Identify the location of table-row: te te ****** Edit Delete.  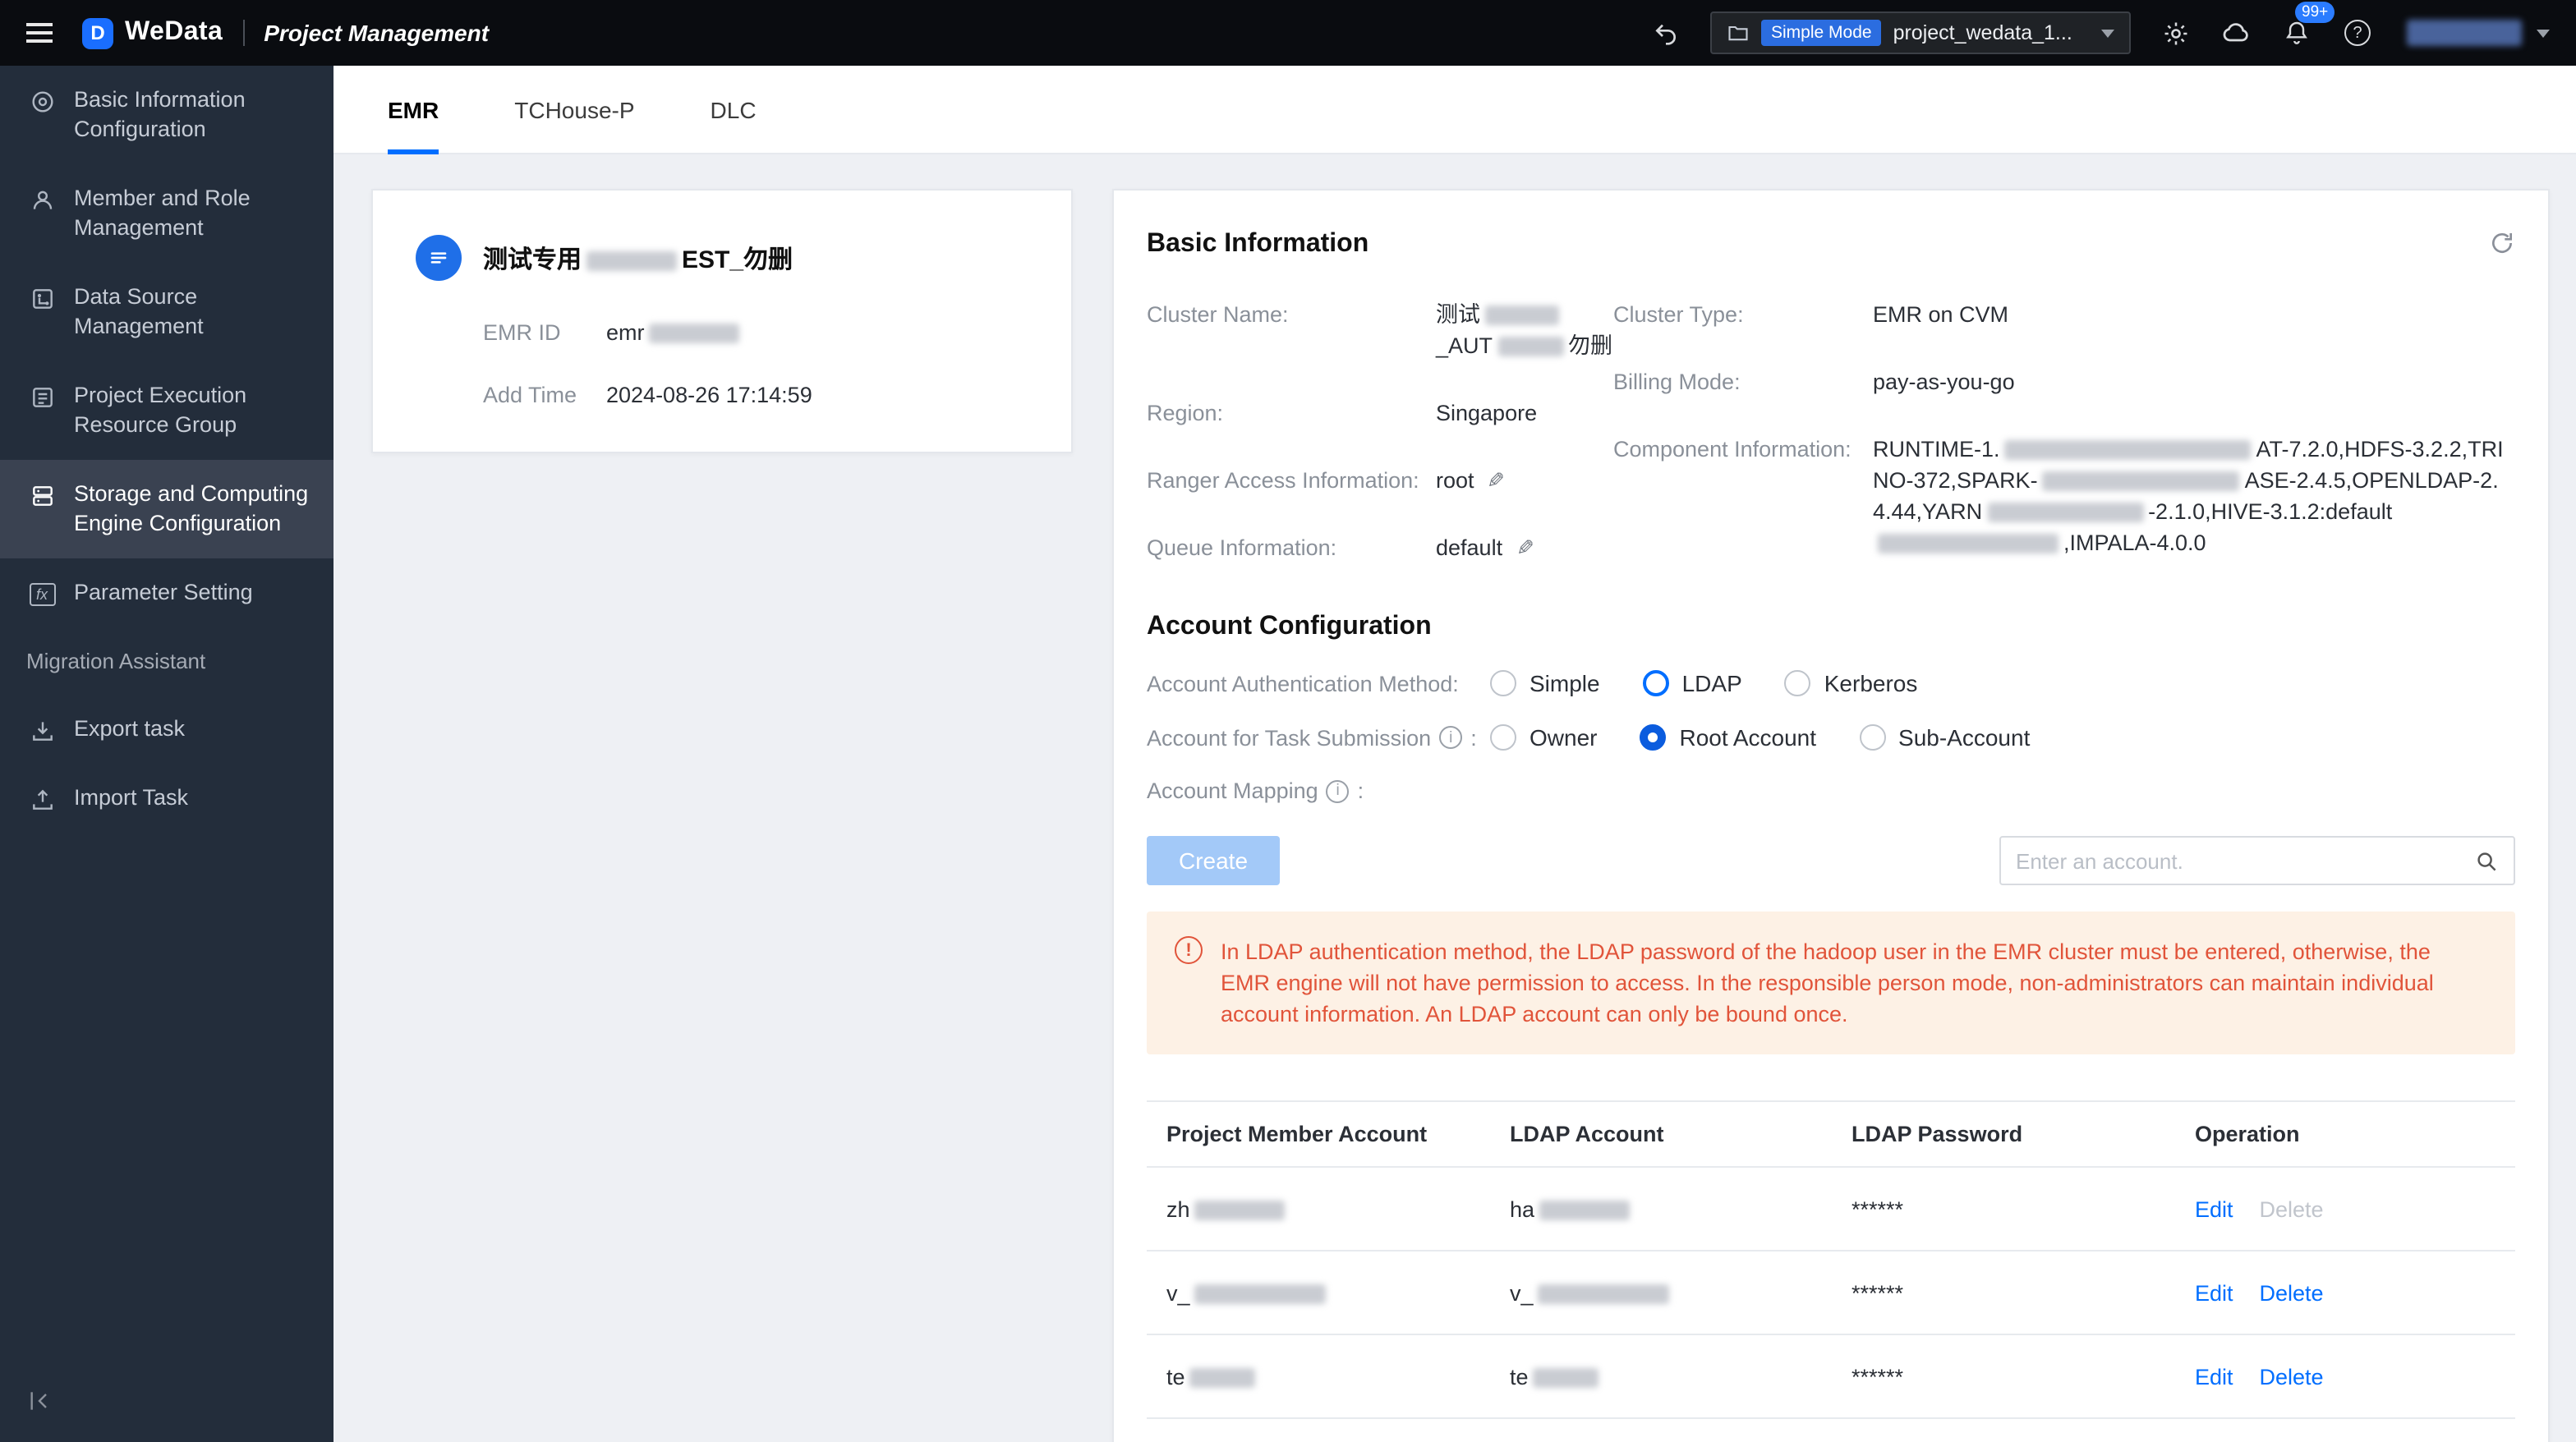
(1831, 1377).